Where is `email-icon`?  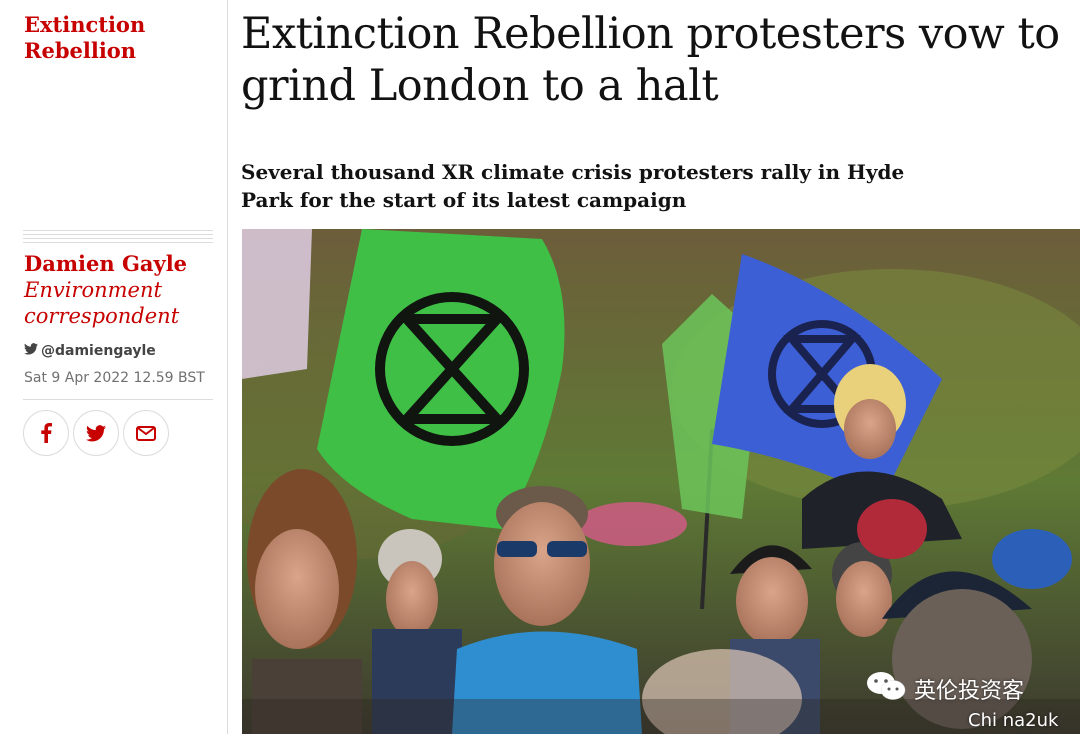
email-icon is located at coordinates (146, 433).